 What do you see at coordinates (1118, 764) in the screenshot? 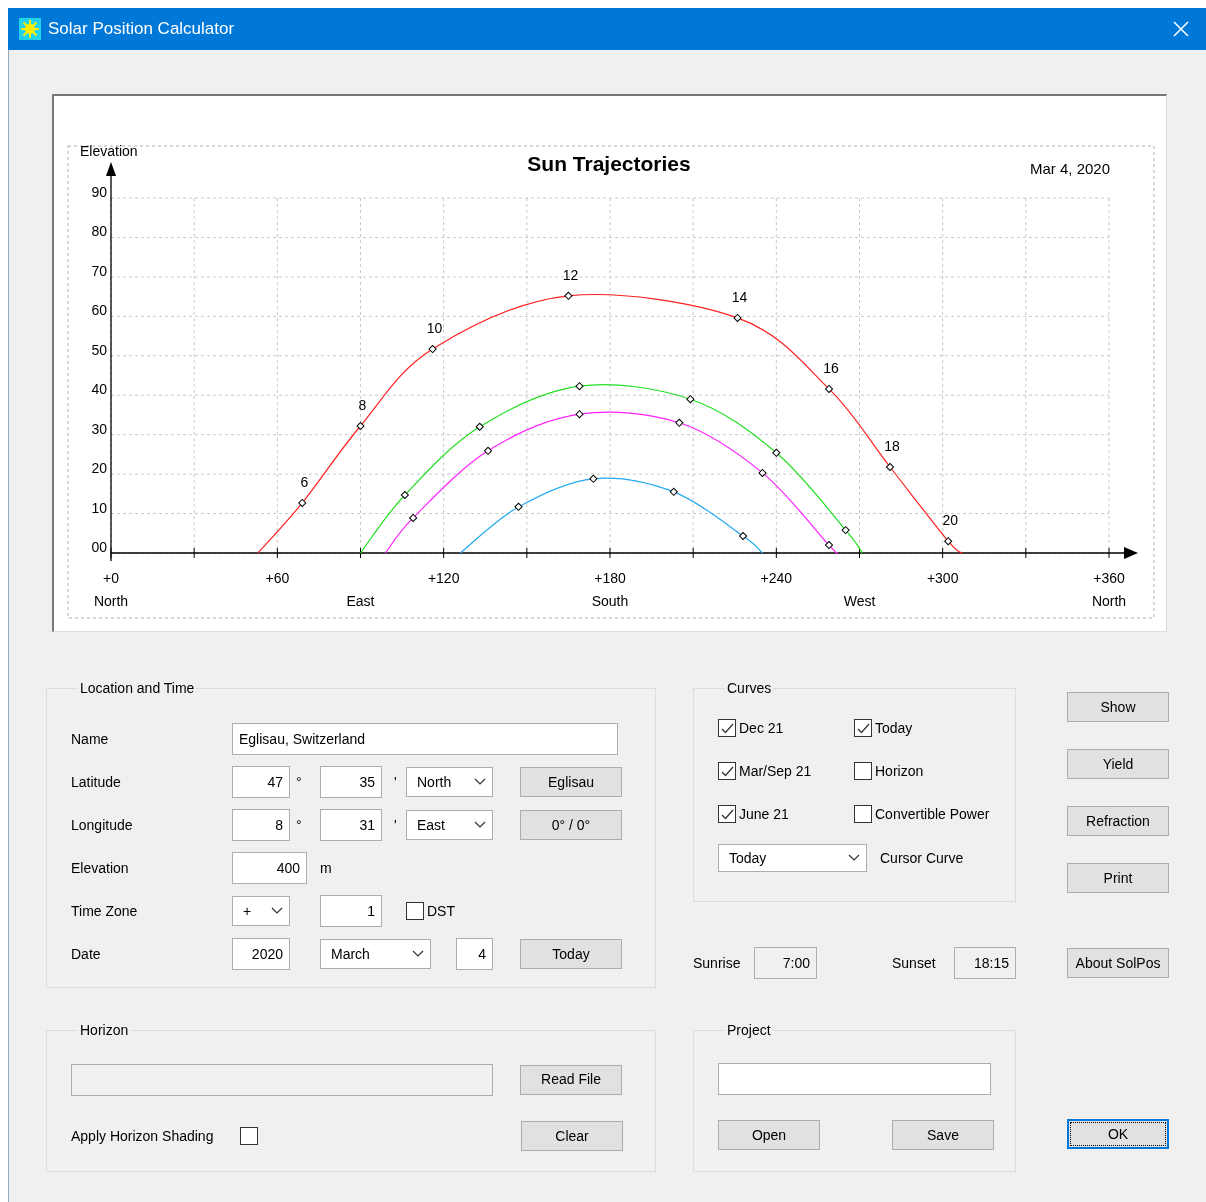
I see `push-button: Yield` at bounding box center [1118, 764].